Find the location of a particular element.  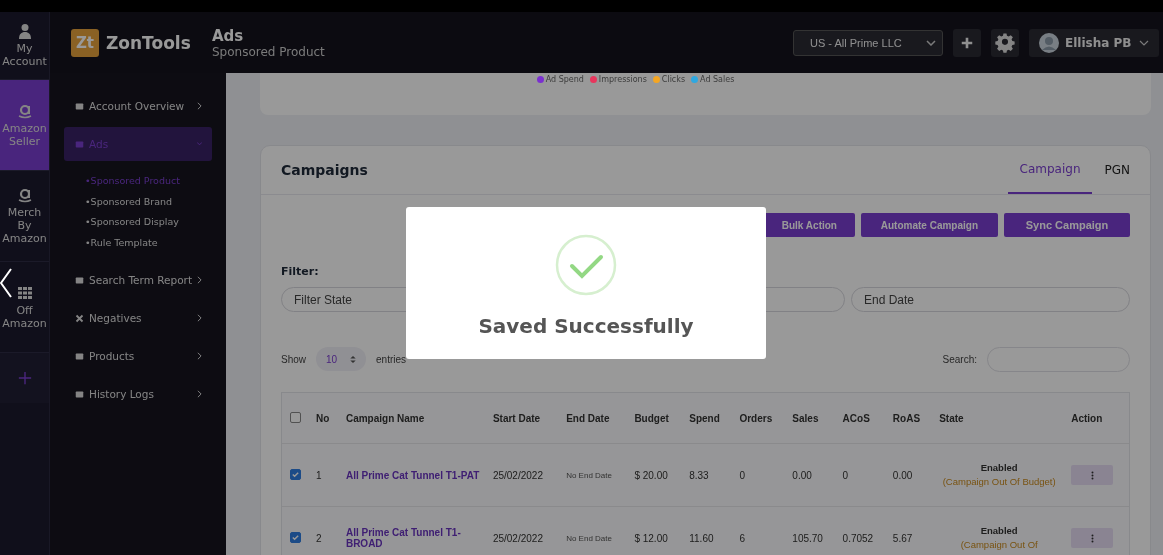

column-header: Action is located at coordinates (1097, 418).